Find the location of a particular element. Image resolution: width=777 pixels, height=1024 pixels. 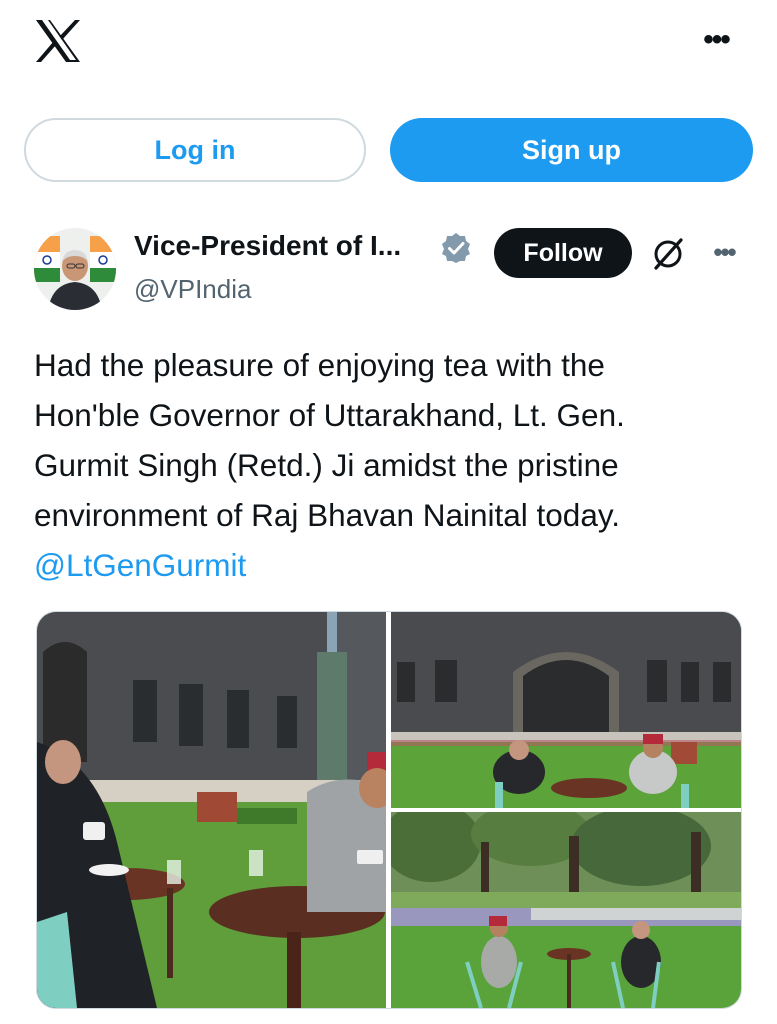

signup-button: Sign up is located at coordinates (571, 150).